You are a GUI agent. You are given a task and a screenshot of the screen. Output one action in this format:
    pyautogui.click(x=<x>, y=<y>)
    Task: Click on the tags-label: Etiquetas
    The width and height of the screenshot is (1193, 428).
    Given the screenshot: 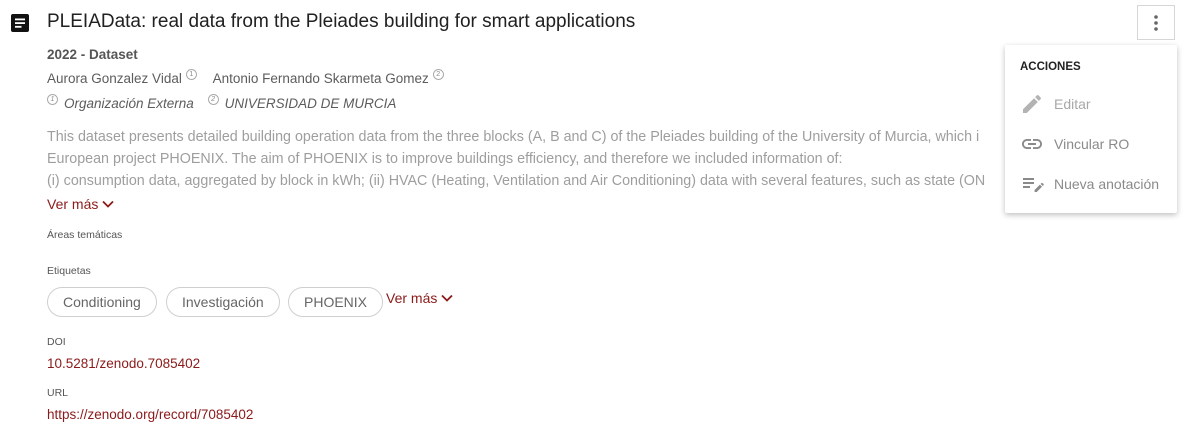 What is the action you would take?
    pyautogui.click(x=69, y=271)
    